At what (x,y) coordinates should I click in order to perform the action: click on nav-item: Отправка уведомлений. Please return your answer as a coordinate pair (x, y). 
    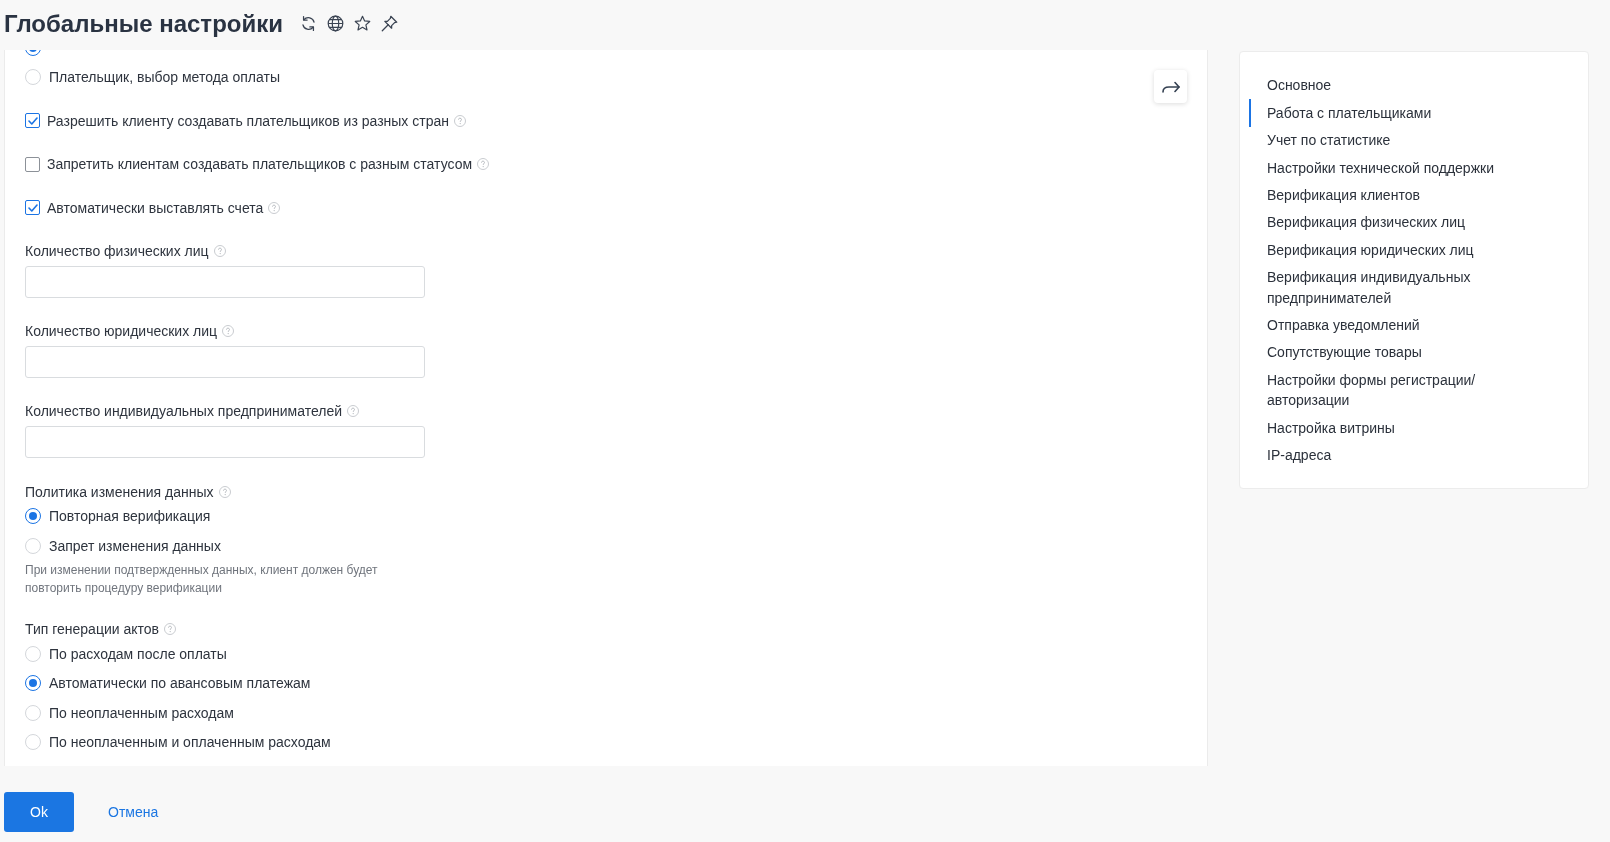
    Looking at the image, I should click on (1394, 325).